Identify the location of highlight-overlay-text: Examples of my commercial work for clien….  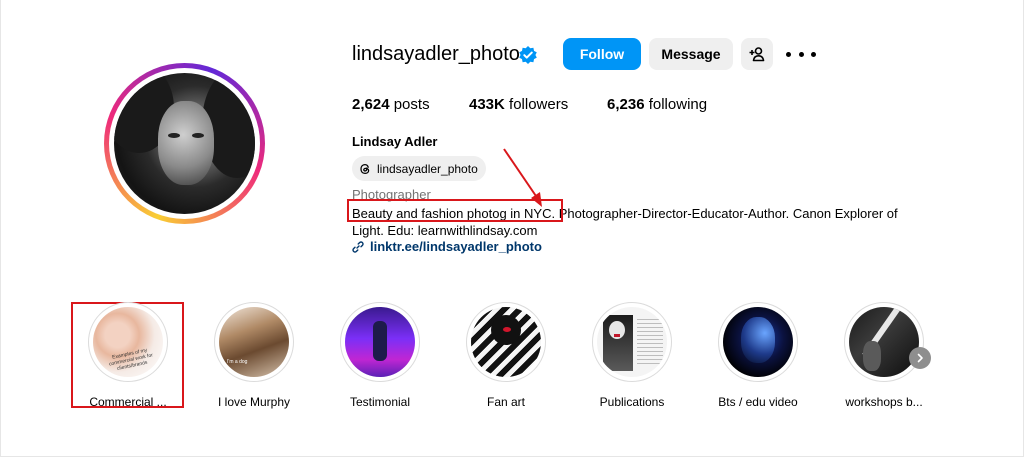
(131, 360).